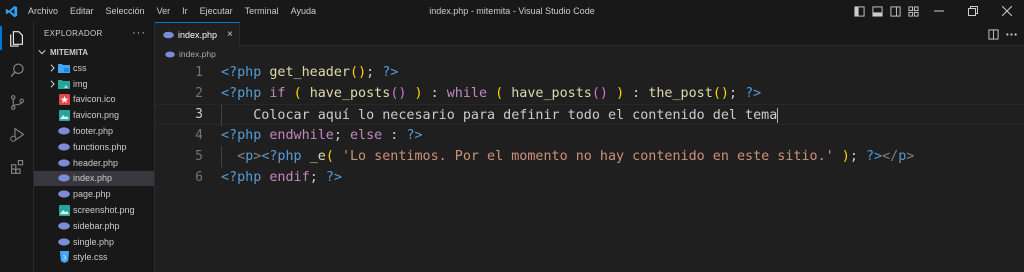 The width and height of the screenshot is (1024, 272). I want to click on split-editor-icon, so click(993, 34).